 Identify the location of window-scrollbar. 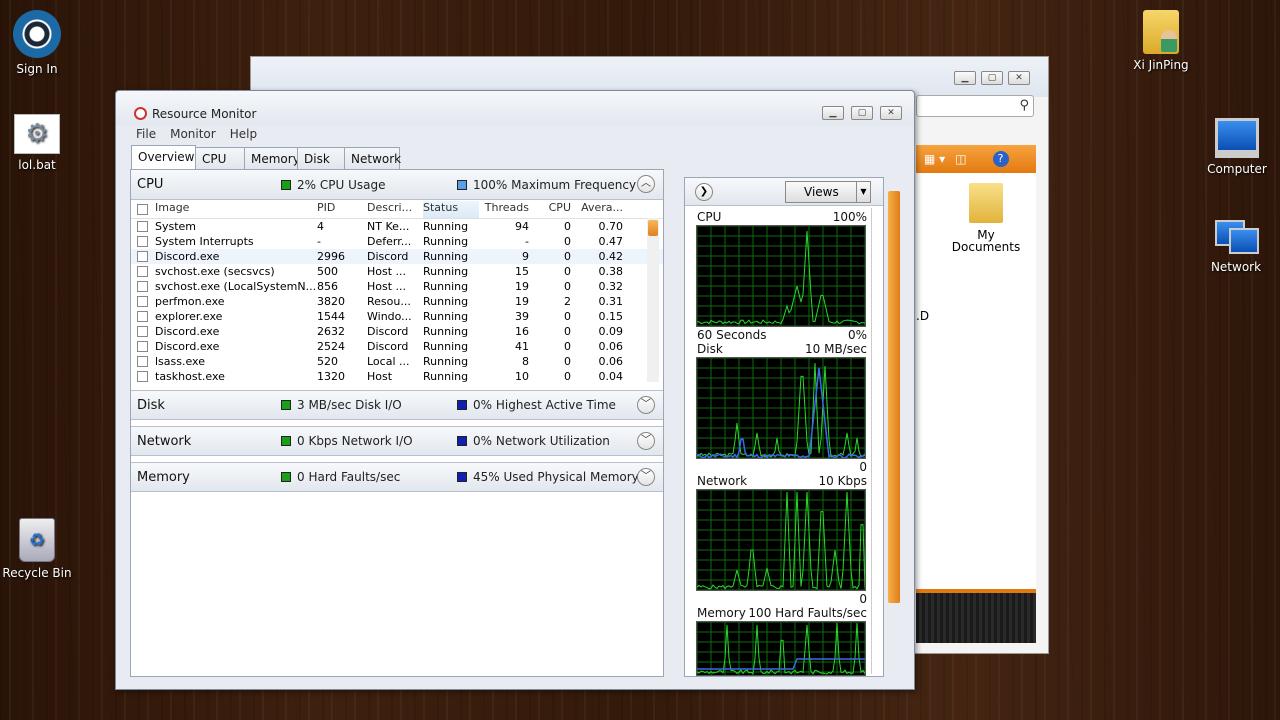
(894, 397).